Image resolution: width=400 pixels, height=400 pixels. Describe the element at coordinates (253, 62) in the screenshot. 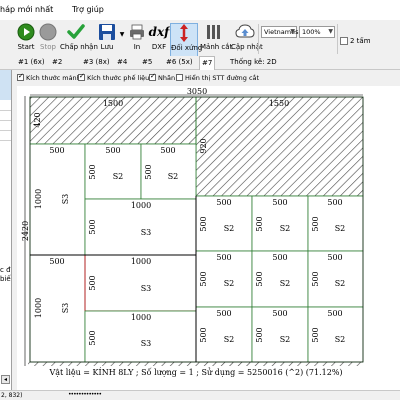

I see `tab-statistics: Thống kê: 2D` at that location.